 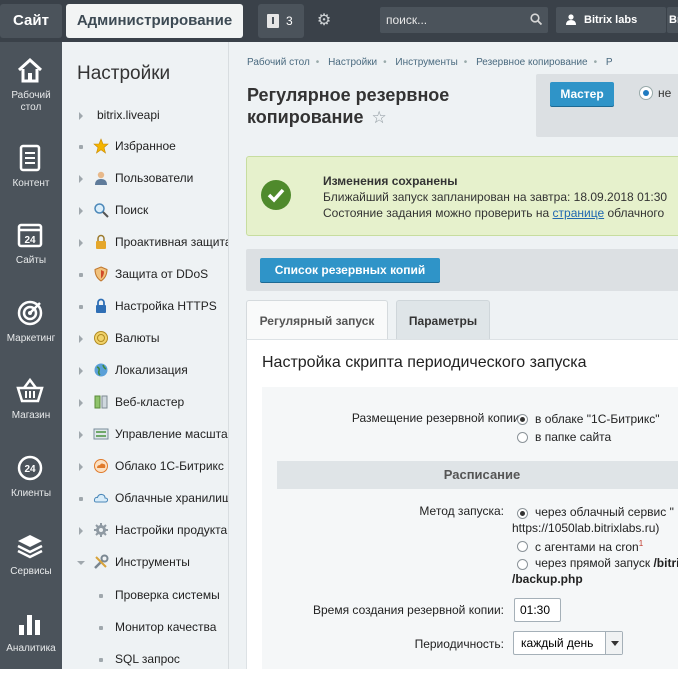 What do you see at coordinates (665, 563) in the screenshot?
I see `method-direct-path: /bitri` at bounding box center [665, 563].